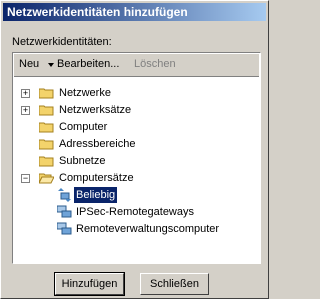 Image resolution: width=320 pixels, height=299 pixels. I want to click on toolbar: Neu Bearbeiten... Löschen, so click(136, 65).